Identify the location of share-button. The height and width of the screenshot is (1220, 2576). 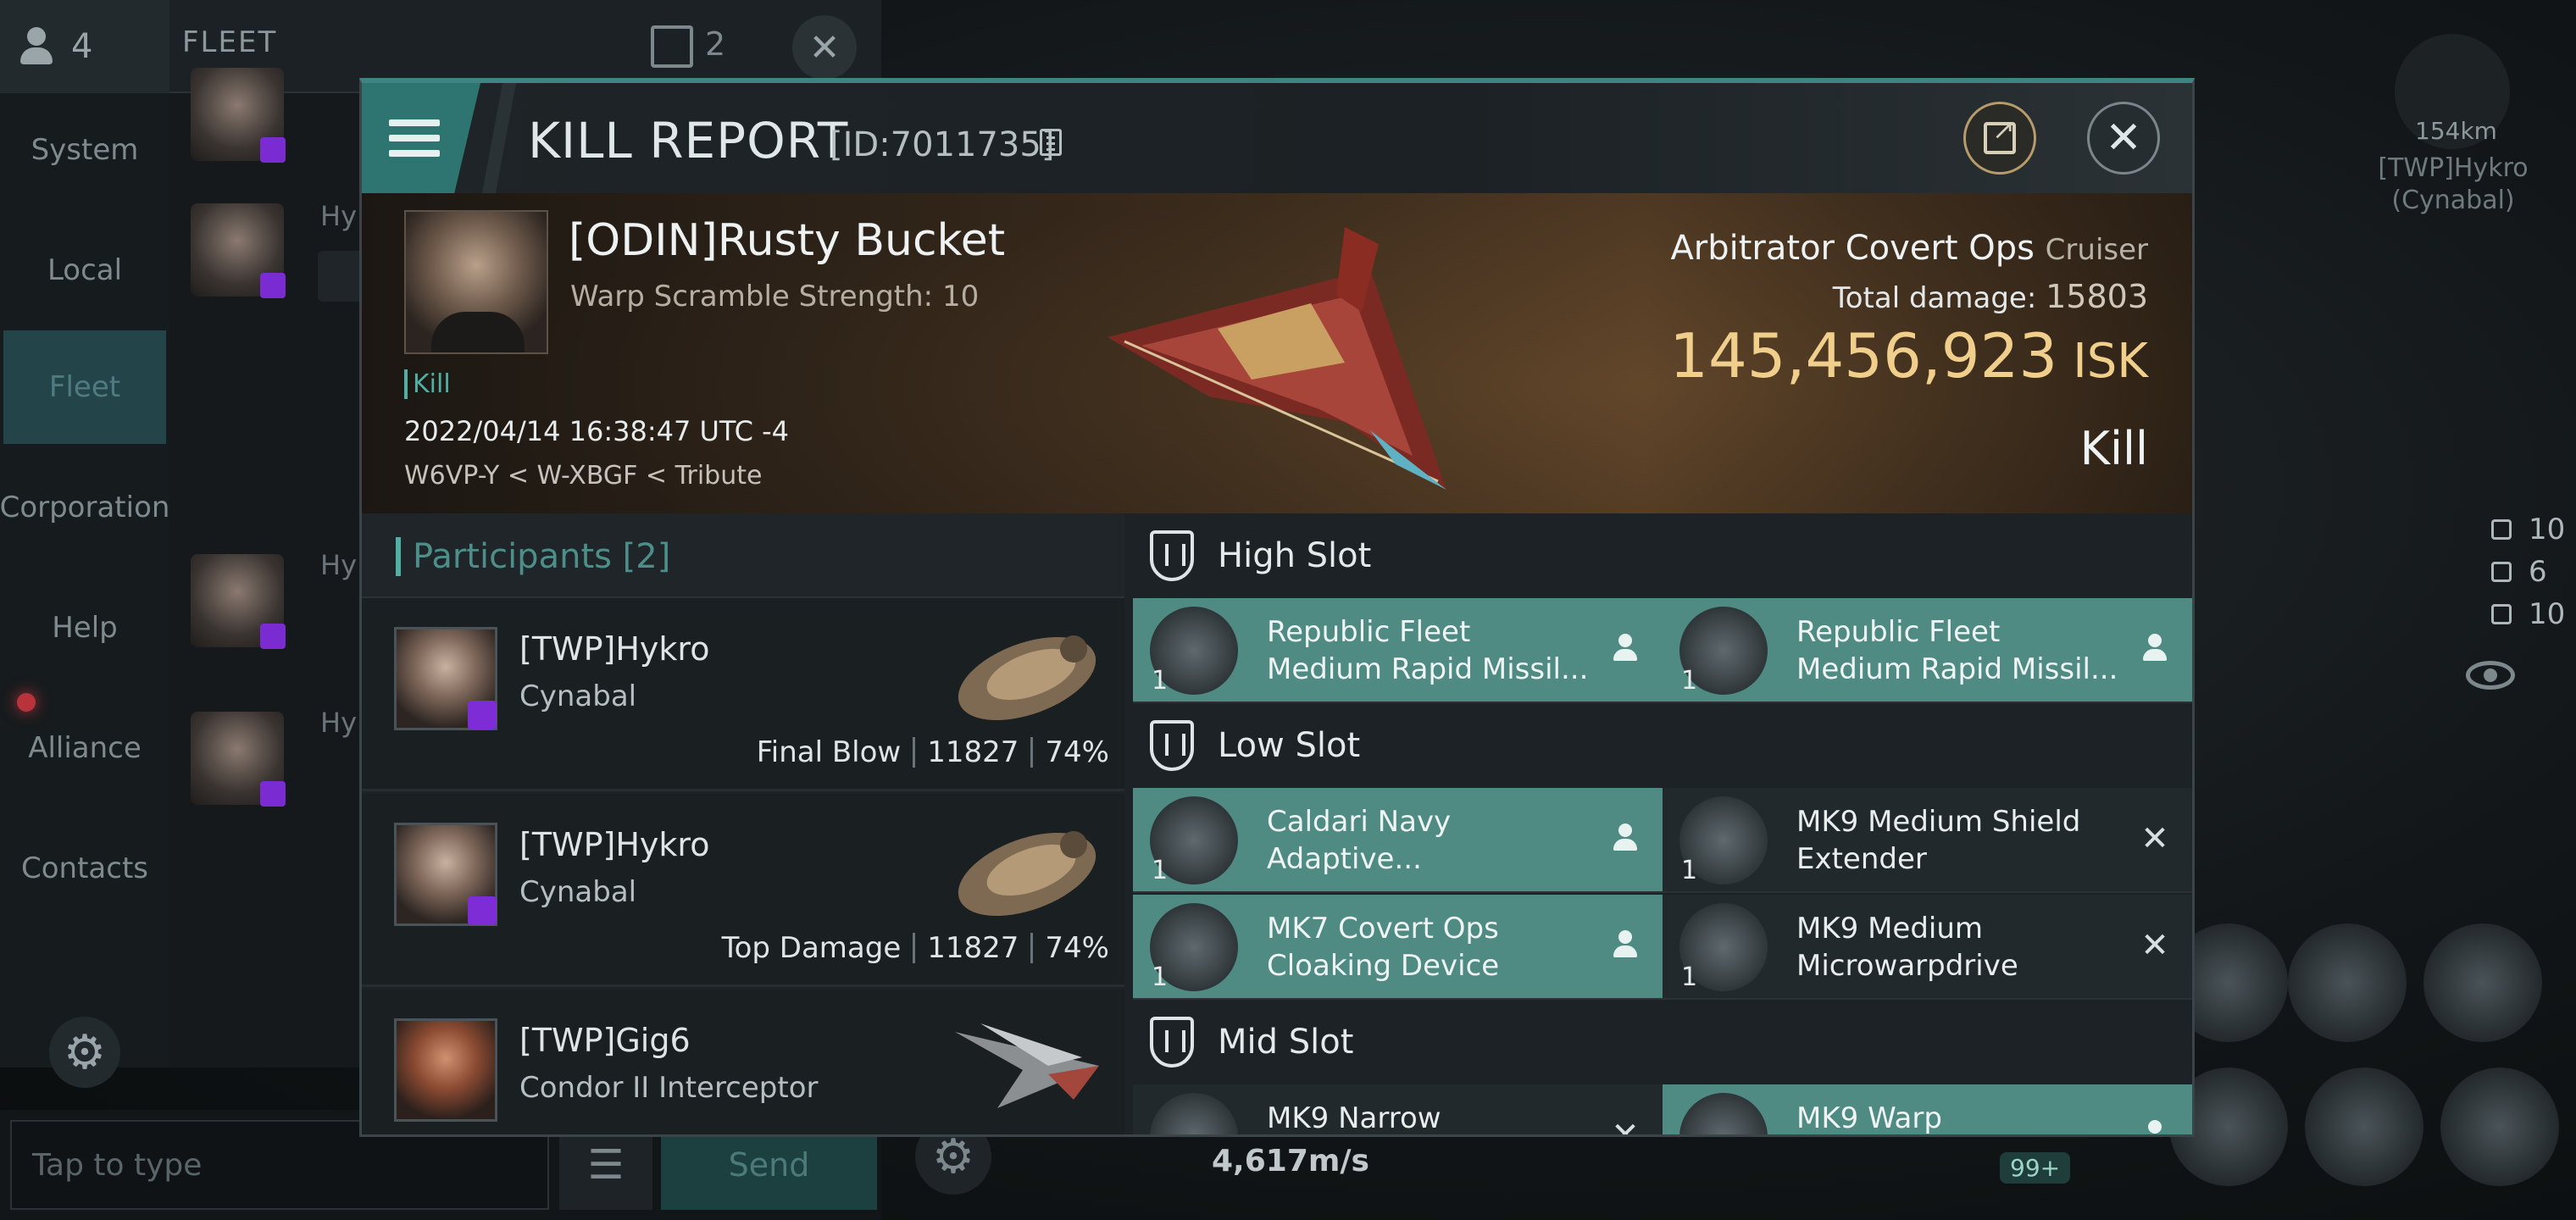
(1999, 138).